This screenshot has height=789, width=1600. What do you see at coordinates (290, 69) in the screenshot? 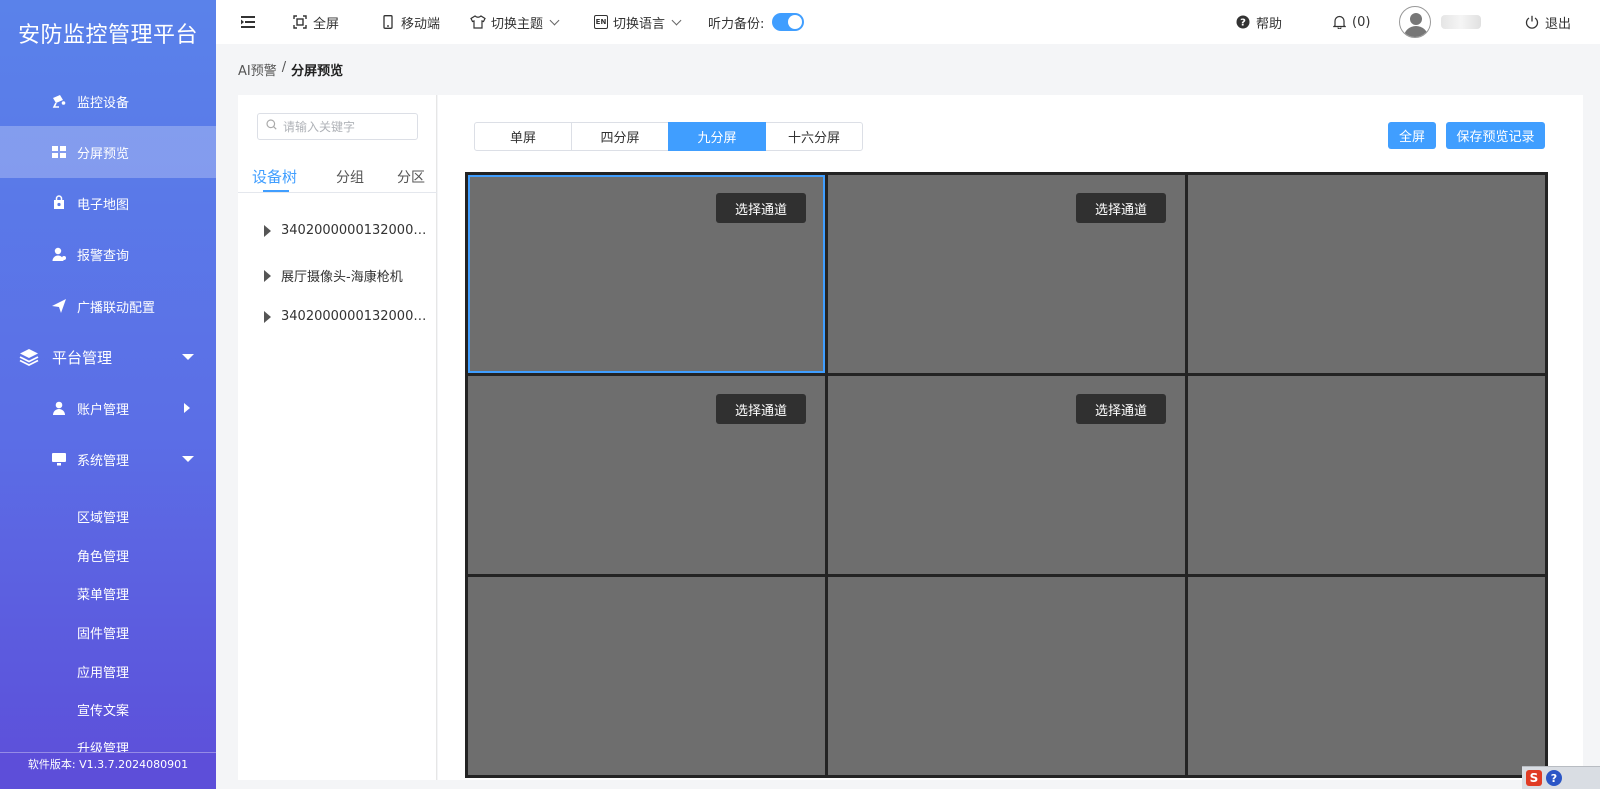
I see `breadcrumb: AI预警 / 分屏预览` at bounding box center [290, 69].